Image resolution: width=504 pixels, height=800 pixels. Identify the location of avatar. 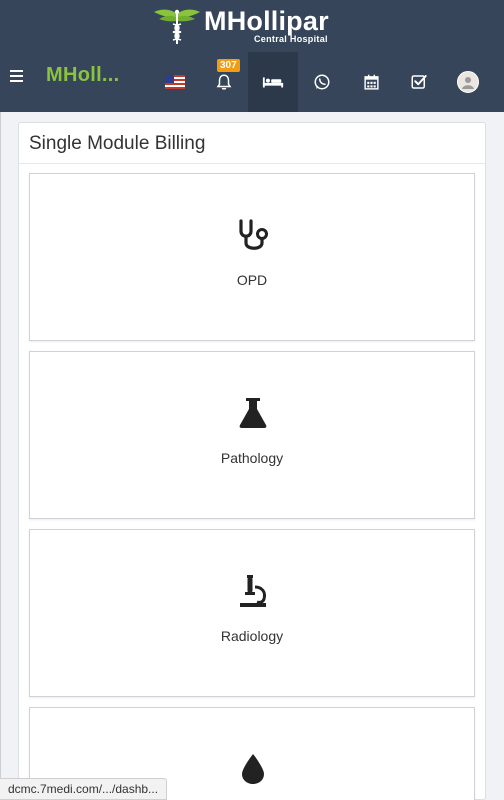
(468, 82).